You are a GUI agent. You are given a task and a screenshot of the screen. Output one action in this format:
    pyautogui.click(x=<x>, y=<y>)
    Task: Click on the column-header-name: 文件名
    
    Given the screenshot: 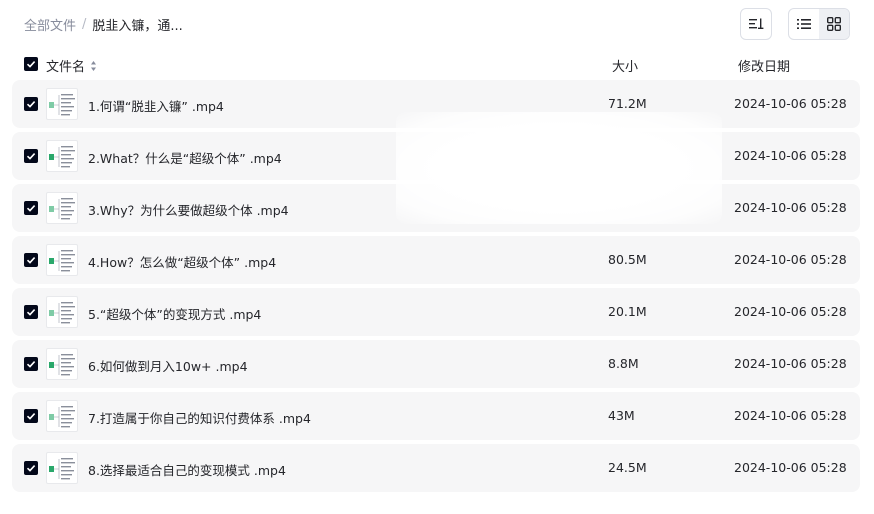 What is the action you would take?
    pyautogui.click(x=71, y=65)
    